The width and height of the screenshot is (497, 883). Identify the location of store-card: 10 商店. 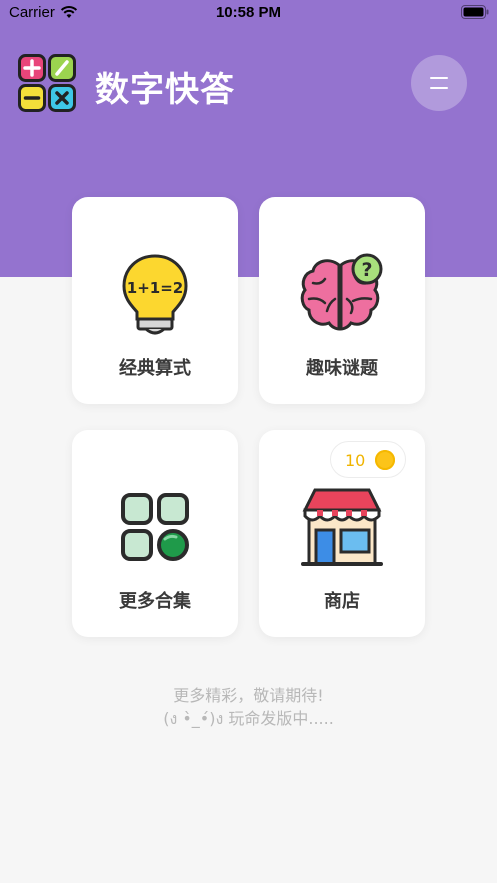
(342, 533).